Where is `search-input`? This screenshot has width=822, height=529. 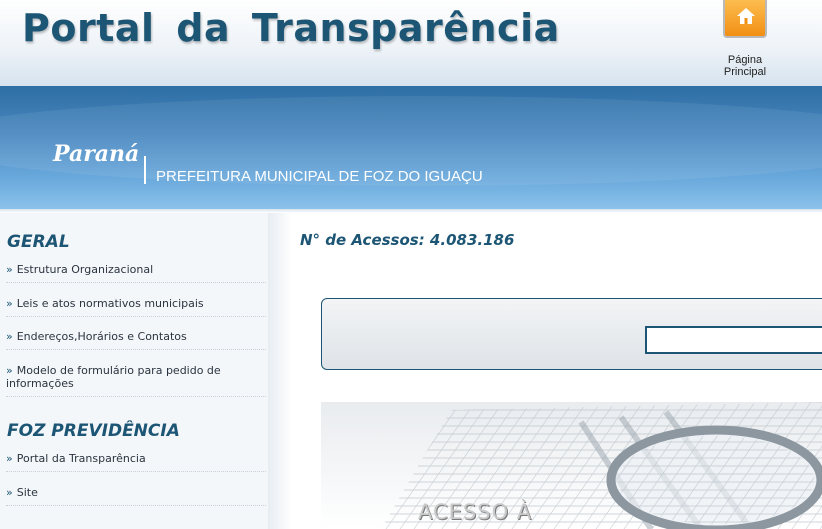
search-input is located at coordinates (733, 340).